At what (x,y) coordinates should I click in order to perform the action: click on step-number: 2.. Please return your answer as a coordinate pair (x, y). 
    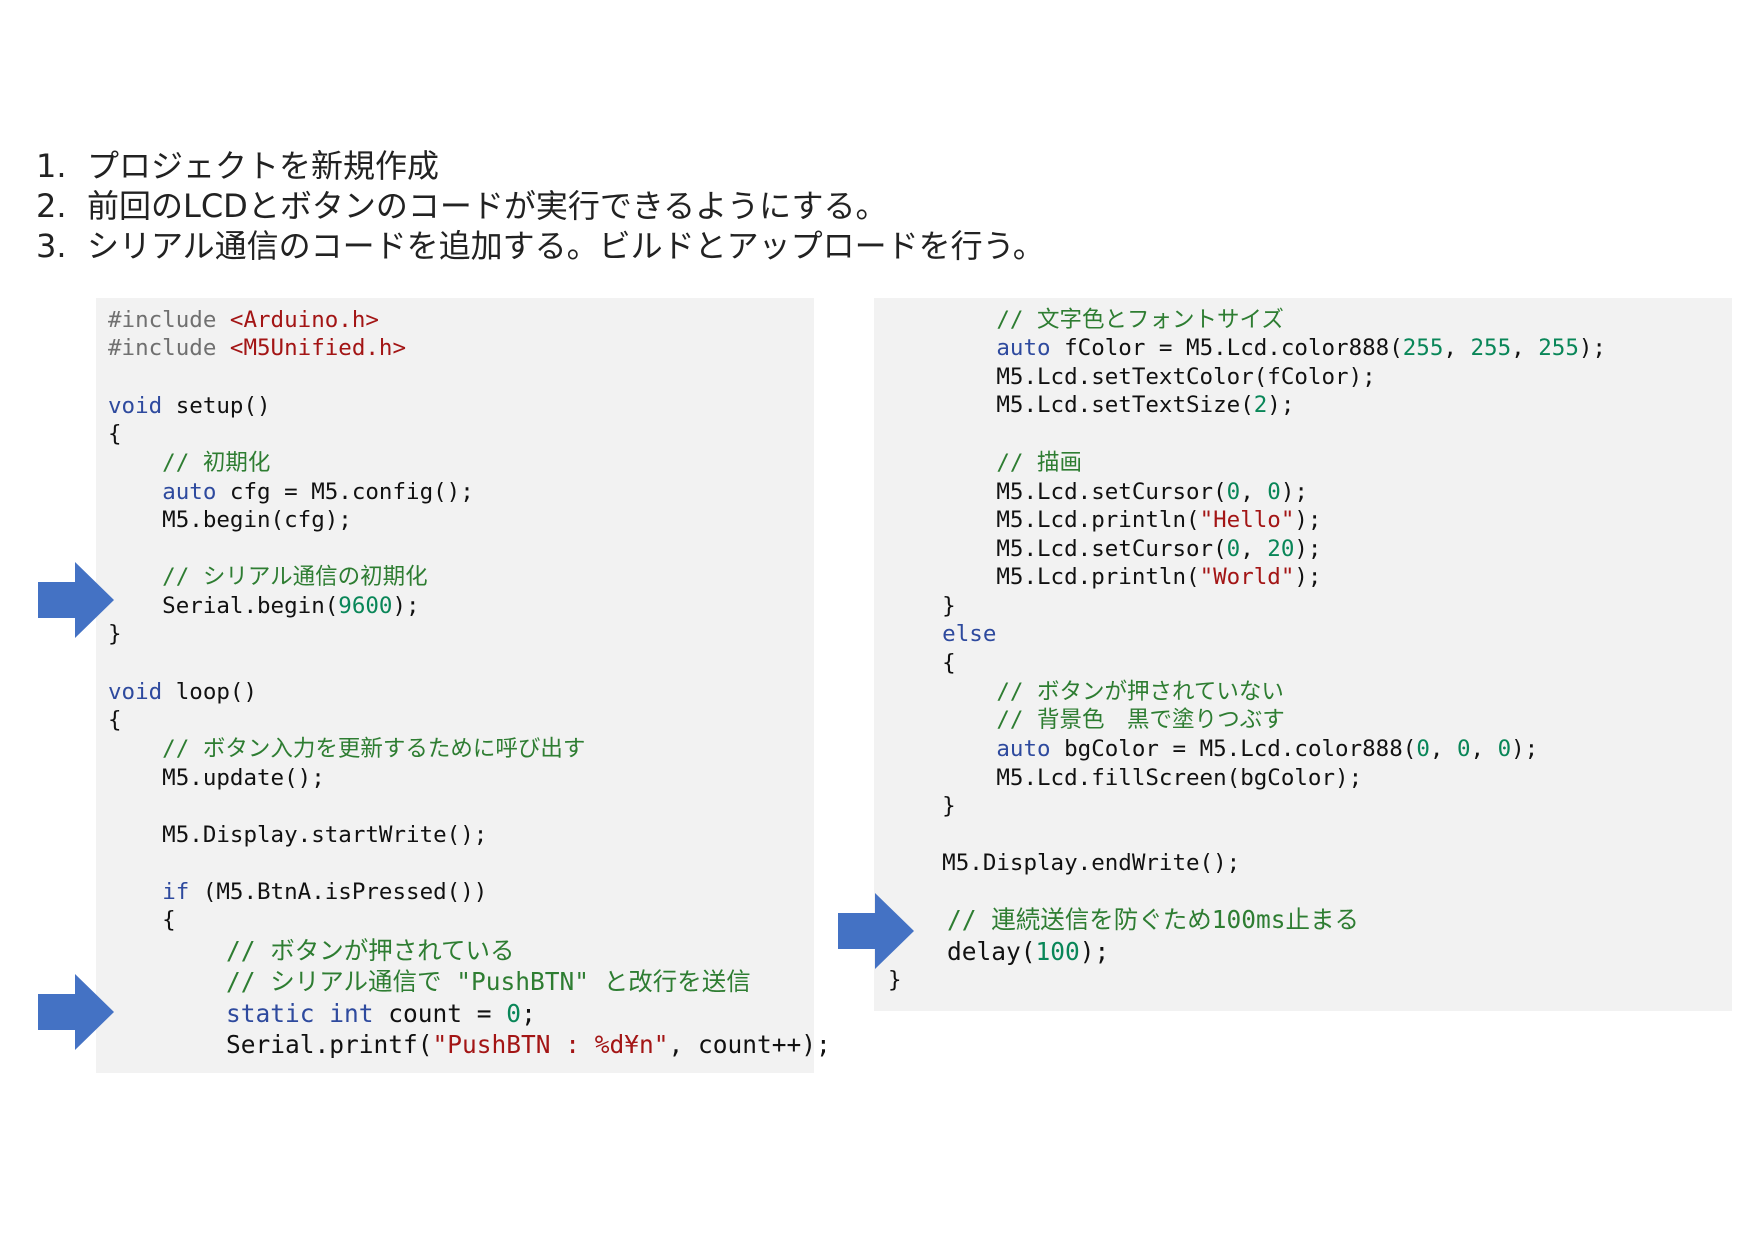
    Looking at the image, I should click on (51, 206).